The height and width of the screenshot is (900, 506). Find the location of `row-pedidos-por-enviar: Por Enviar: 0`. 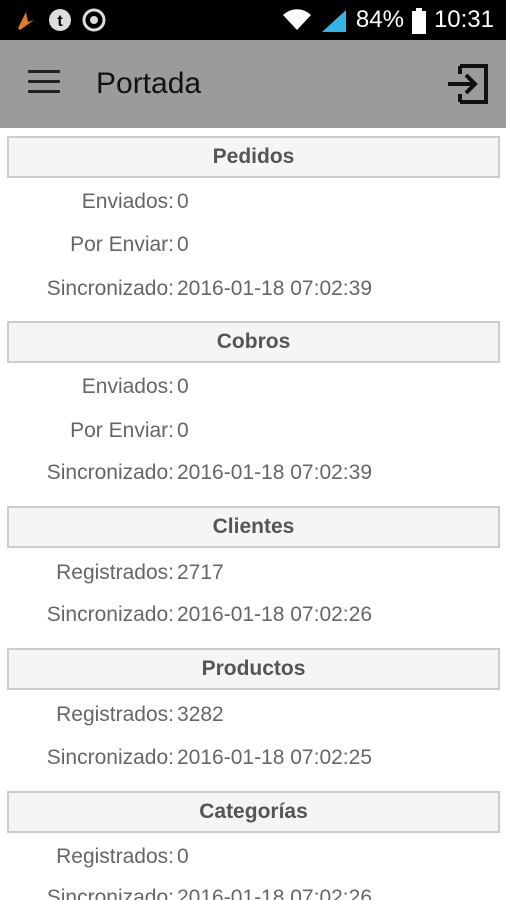

row-pedidos-por-enviar: Por Enviar: 0 is located at coordinates (253, 248).